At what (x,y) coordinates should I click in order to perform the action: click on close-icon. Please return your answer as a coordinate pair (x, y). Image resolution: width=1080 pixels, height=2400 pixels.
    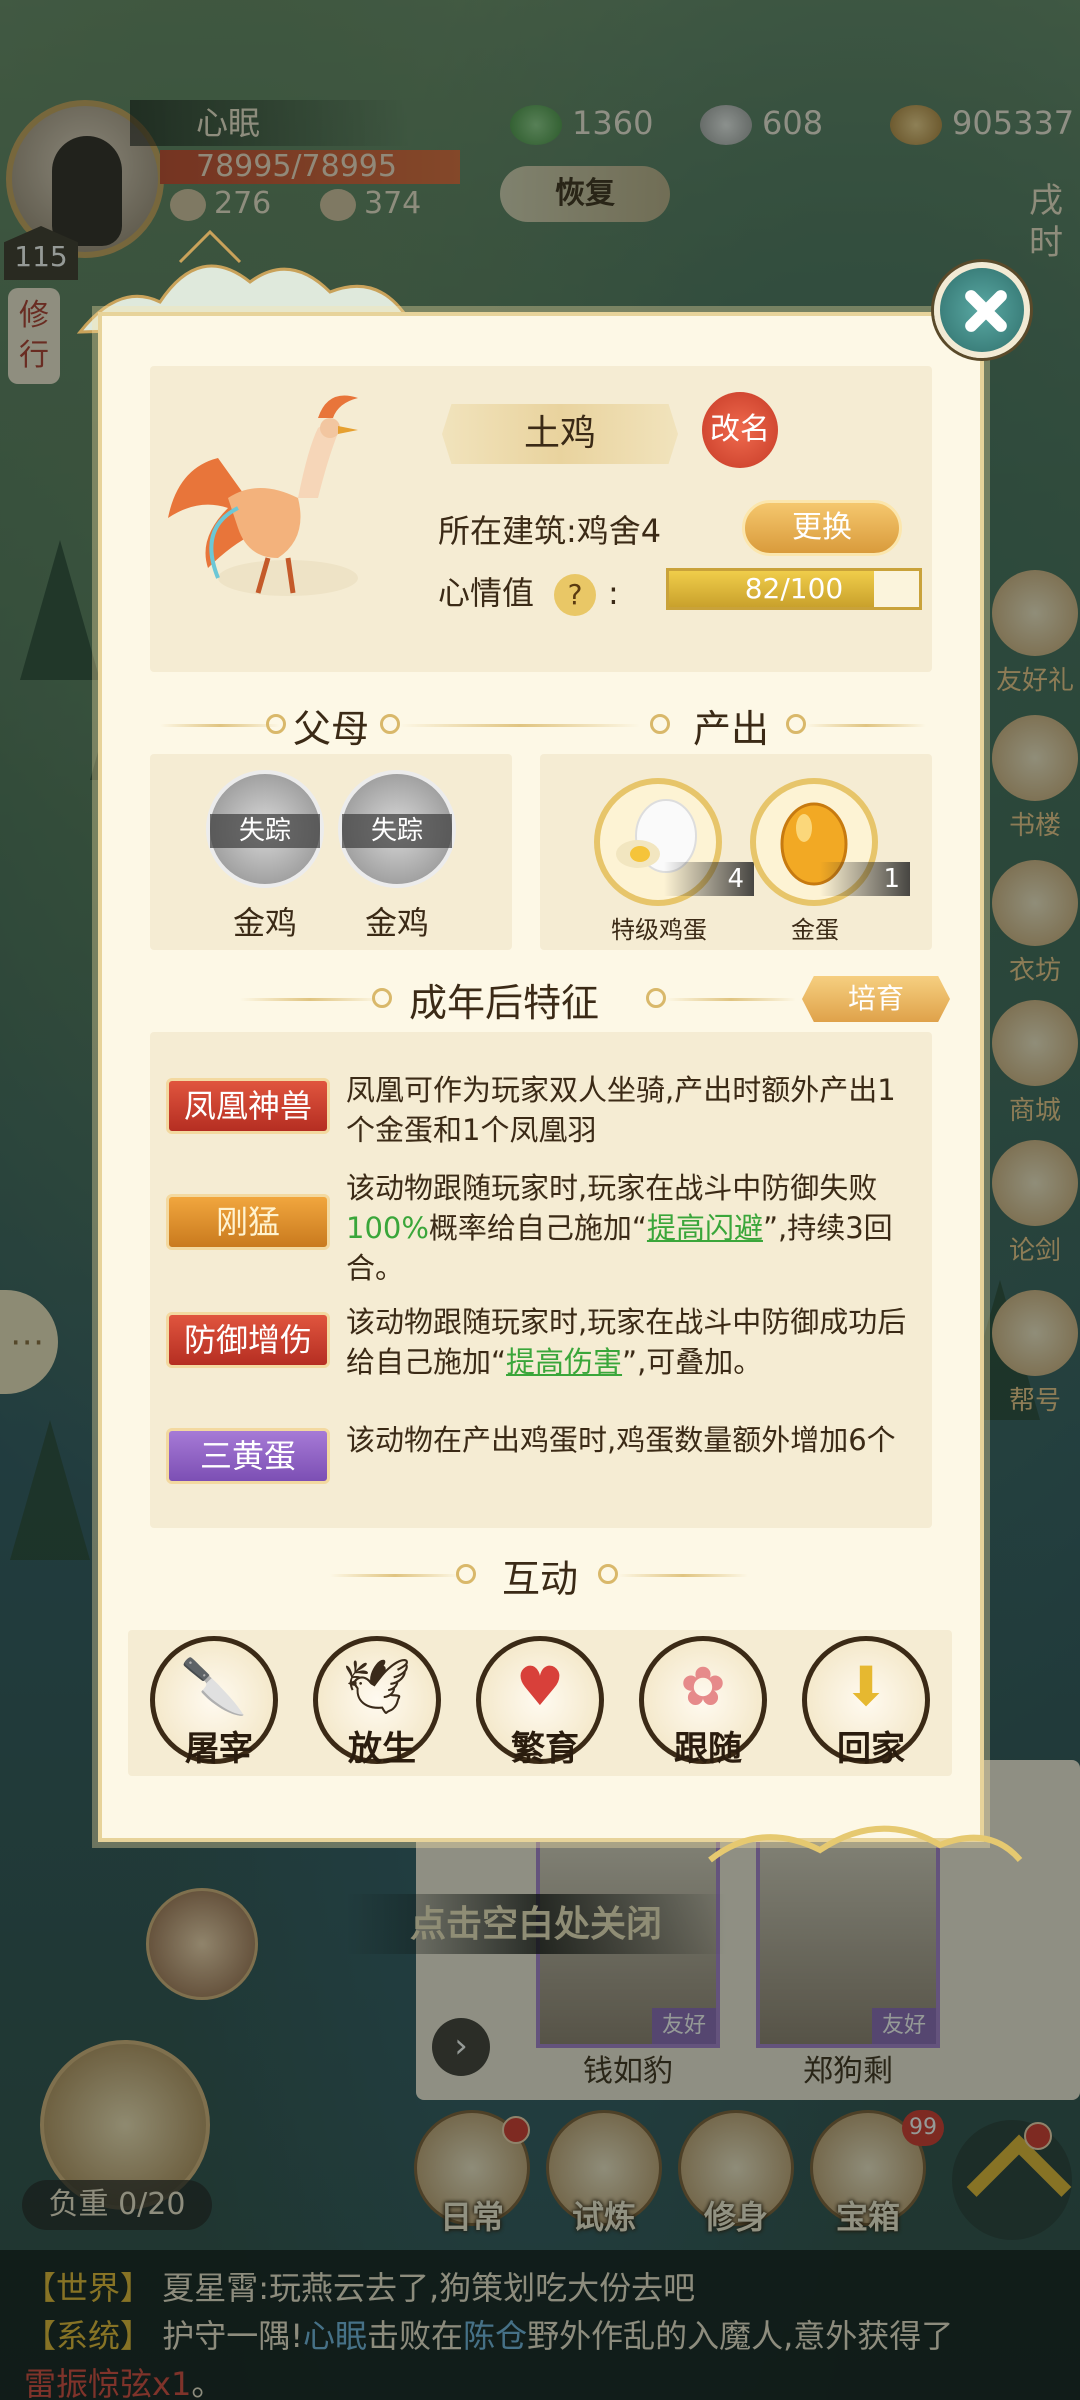
    Looking at the image, I should click on (982, 310).